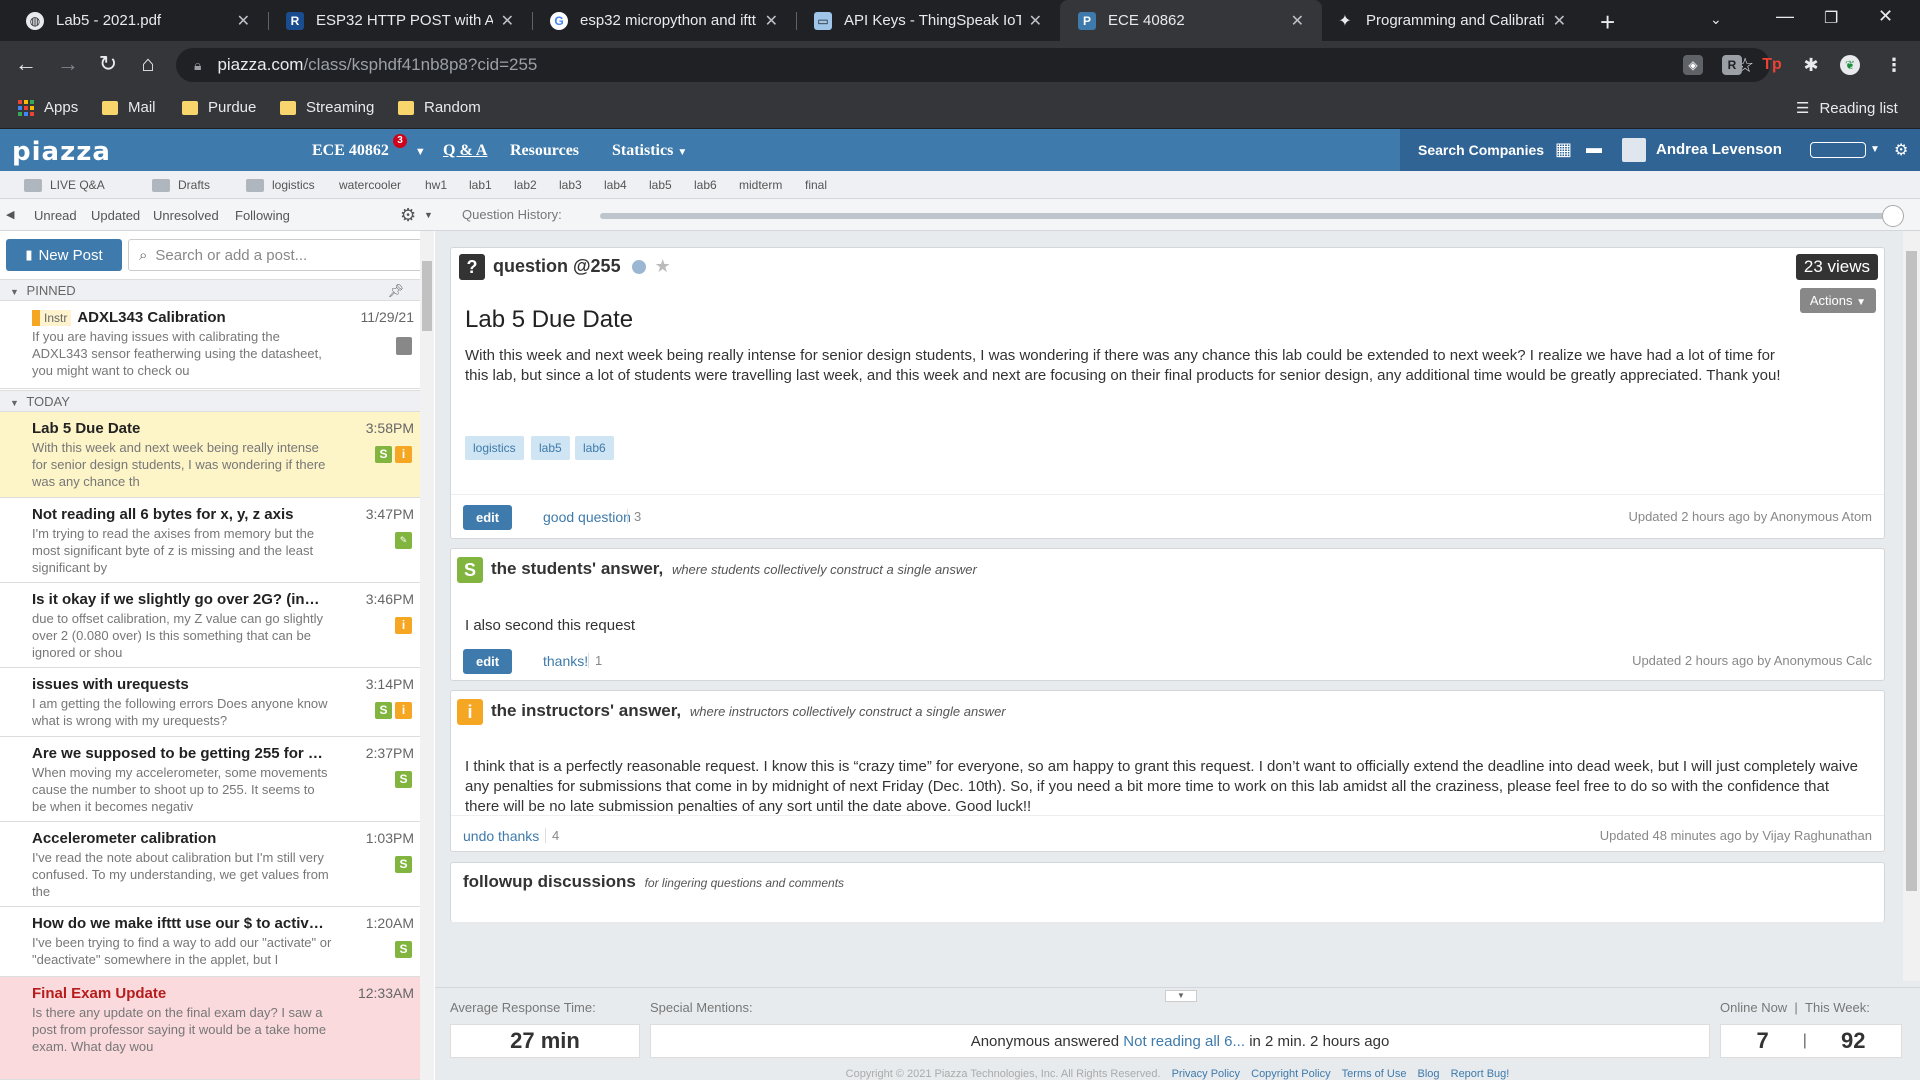 The image size is (1920, 1080). Describe the element at coordinates (1716, 19) in the screenshot. I see `tab-search-chevron-icon: ⌄` at that location.